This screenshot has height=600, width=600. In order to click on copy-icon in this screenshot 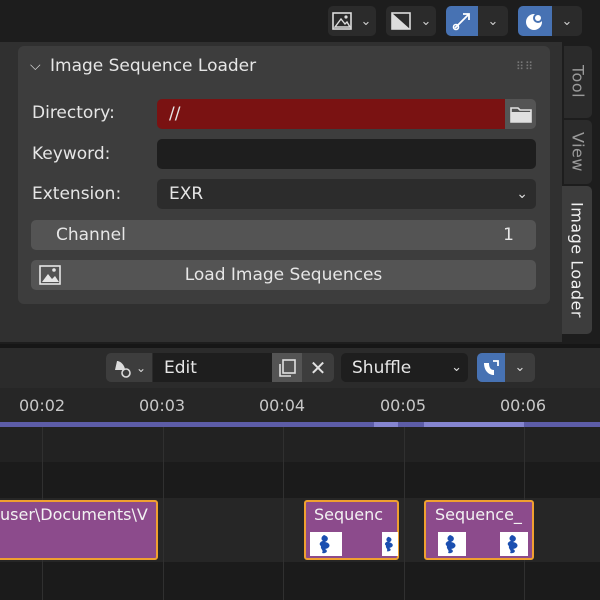, I will do `click(287, 367)`.